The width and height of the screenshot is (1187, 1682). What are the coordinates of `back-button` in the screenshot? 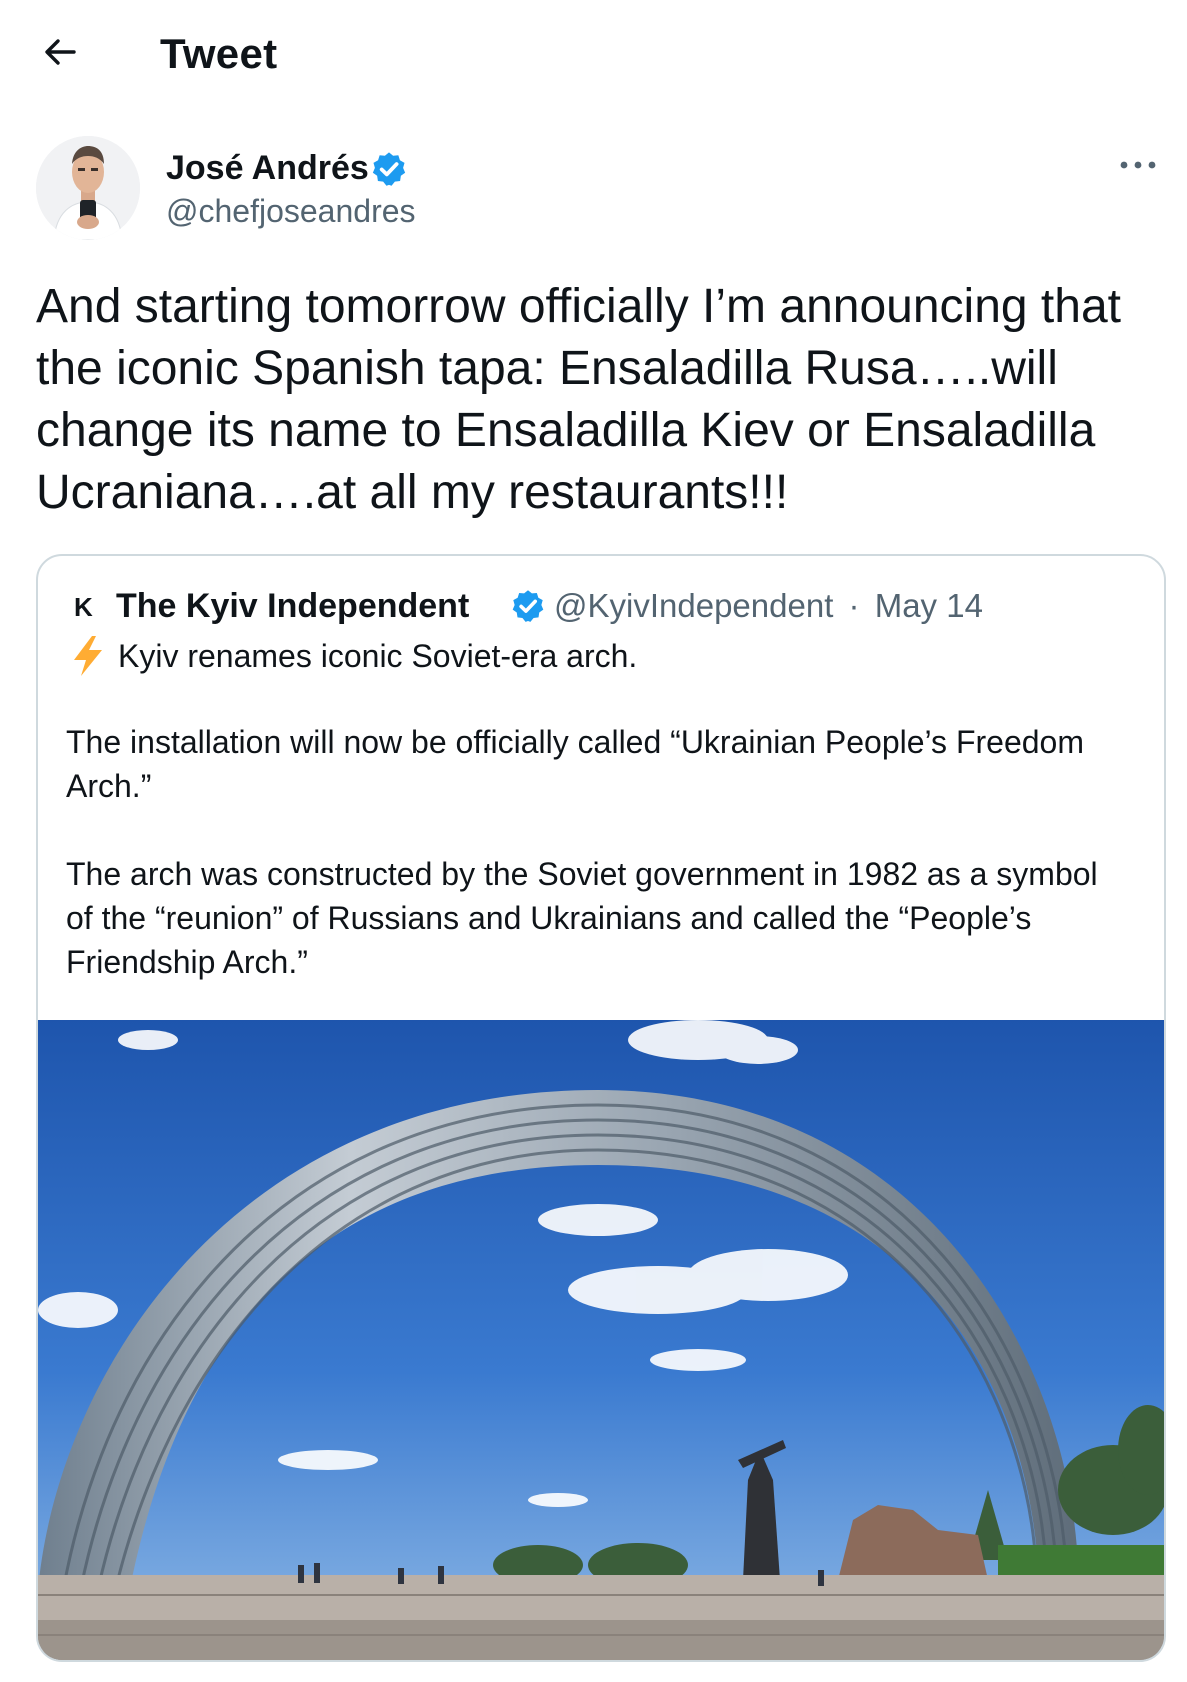 It's located at (60, 52).